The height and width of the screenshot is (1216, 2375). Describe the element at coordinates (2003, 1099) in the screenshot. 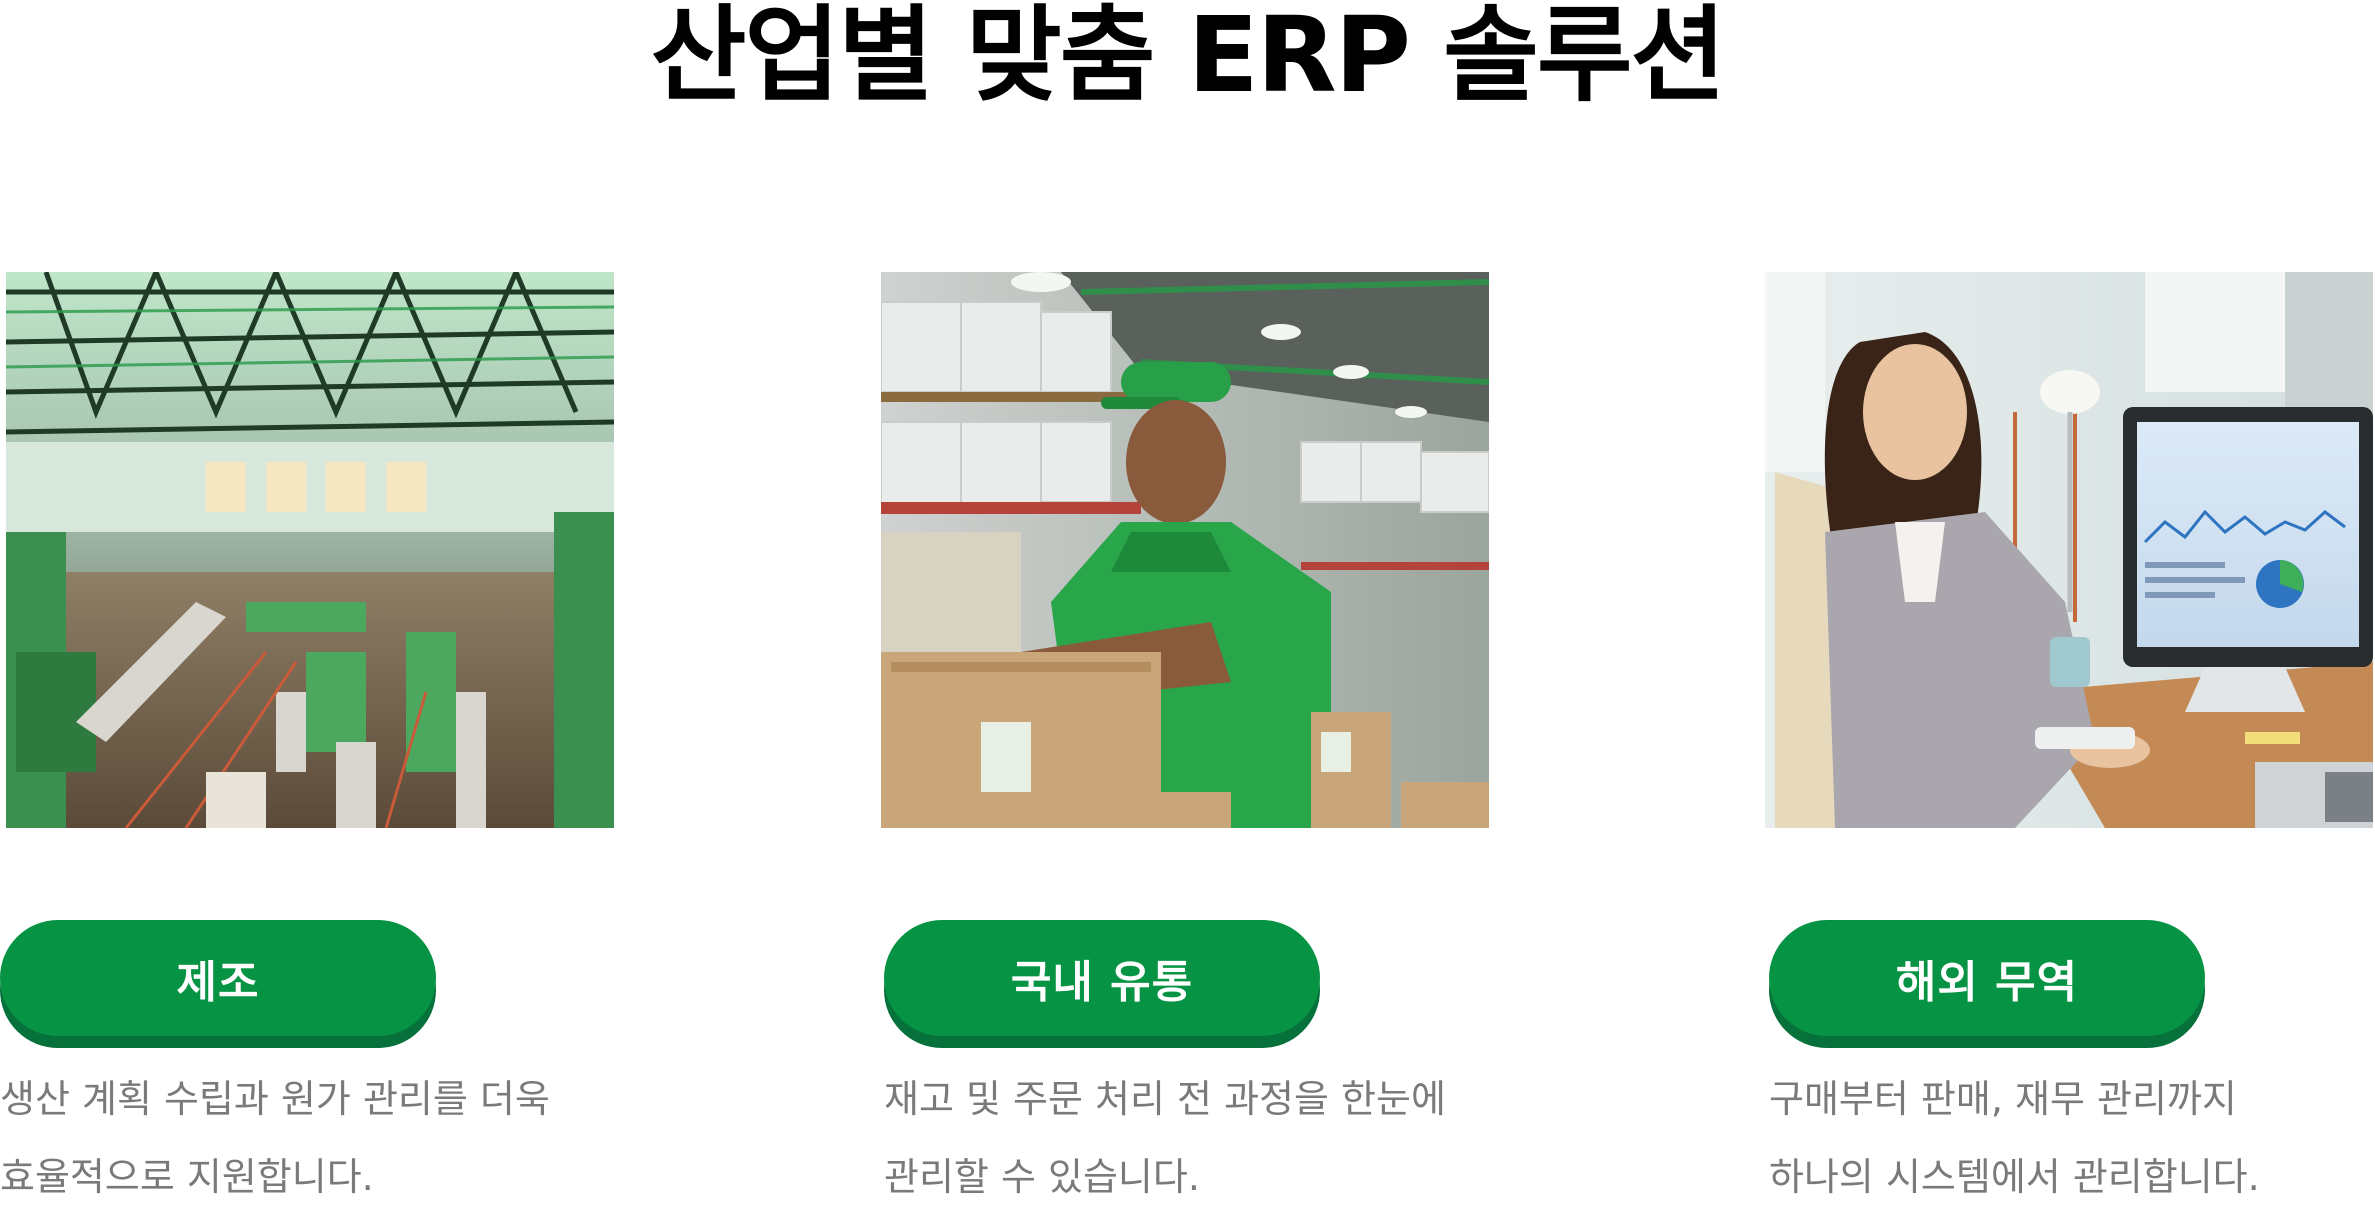

I see `description-line: 구매부터 판매, 재무 관리까지` at that location.